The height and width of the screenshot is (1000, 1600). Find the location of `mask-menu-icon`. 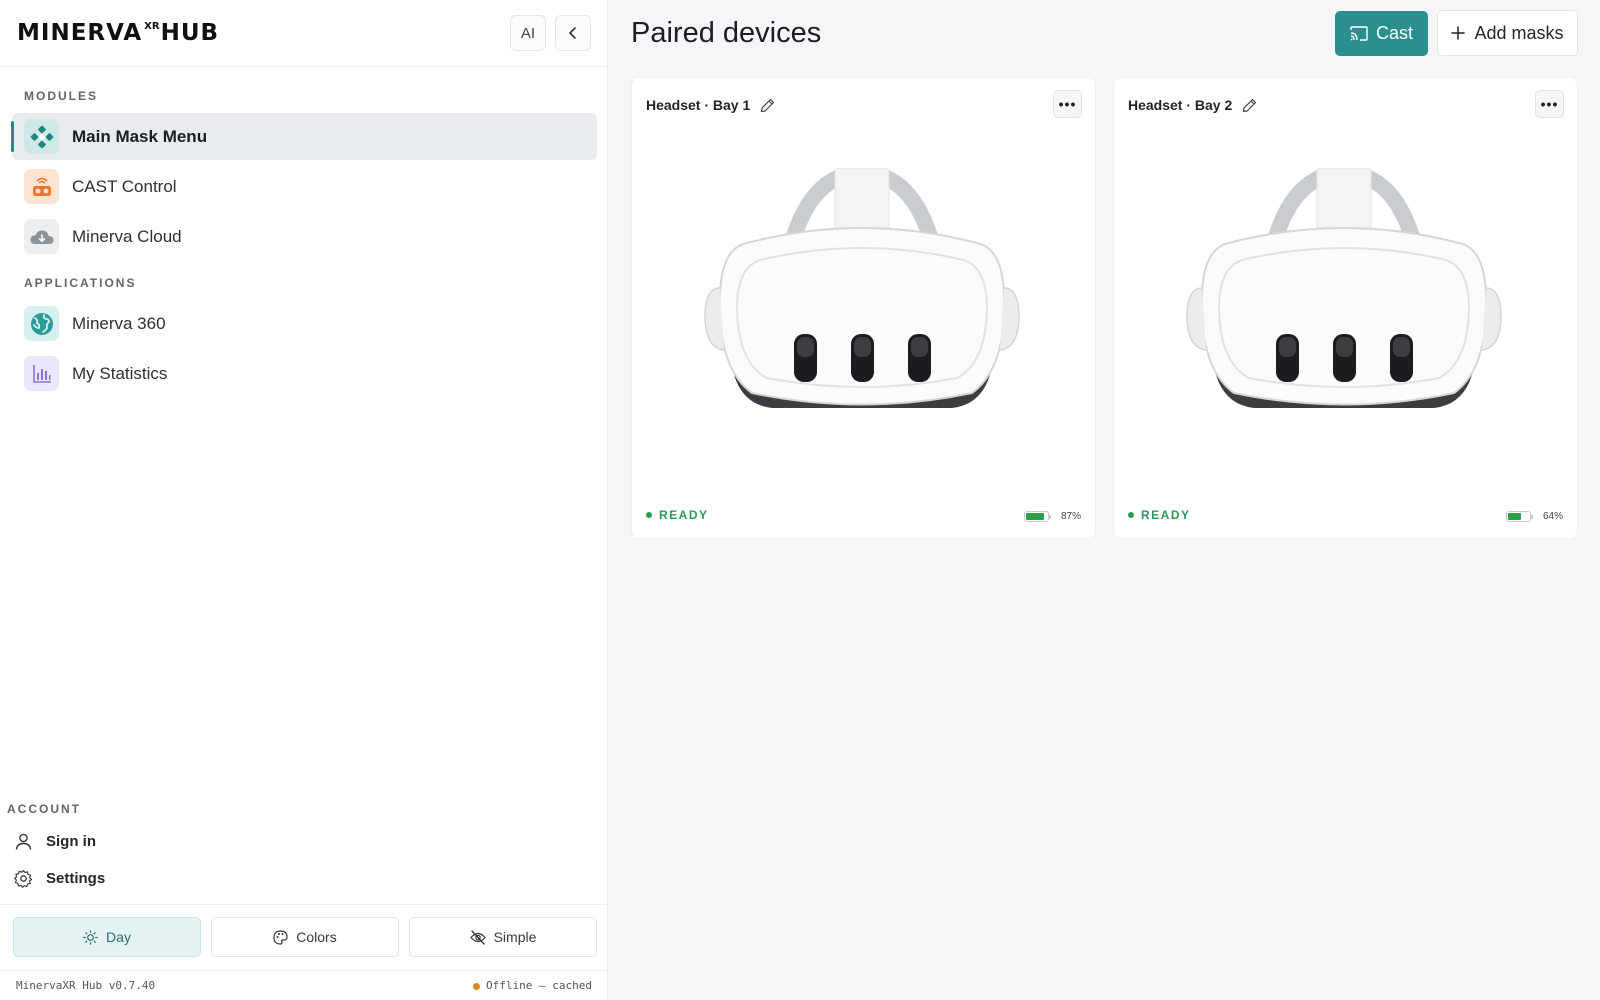

mask-menu-icon is located at coordinates (41, 136).